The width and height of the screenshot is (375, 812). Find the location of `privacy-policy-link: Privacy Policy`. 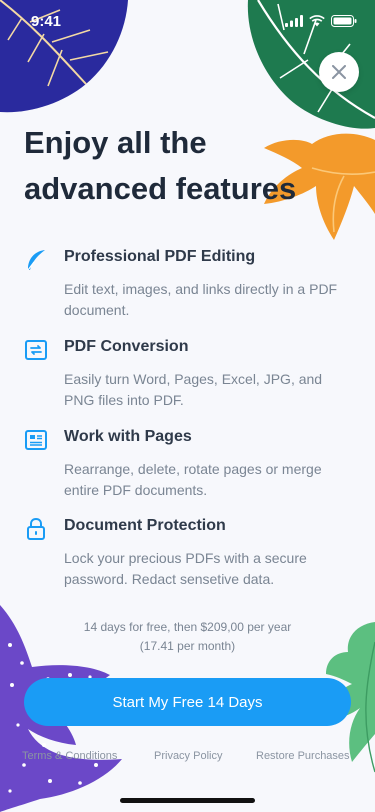

privacy-policy-link: Privacy Policy is located at coordinates (188, 756).